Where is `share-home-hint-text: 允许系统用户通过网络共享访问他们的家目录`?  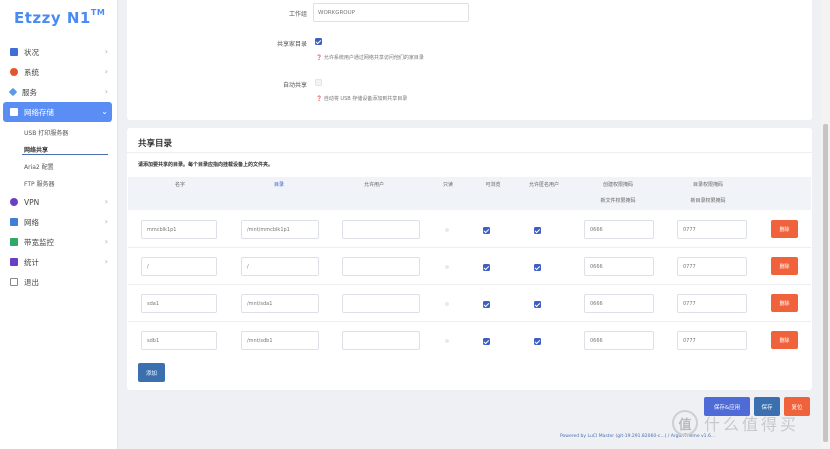
share-home-hint-text: 允许系统用户通过网络共享访问他们的家目录 is located at coordinates (373, 58).